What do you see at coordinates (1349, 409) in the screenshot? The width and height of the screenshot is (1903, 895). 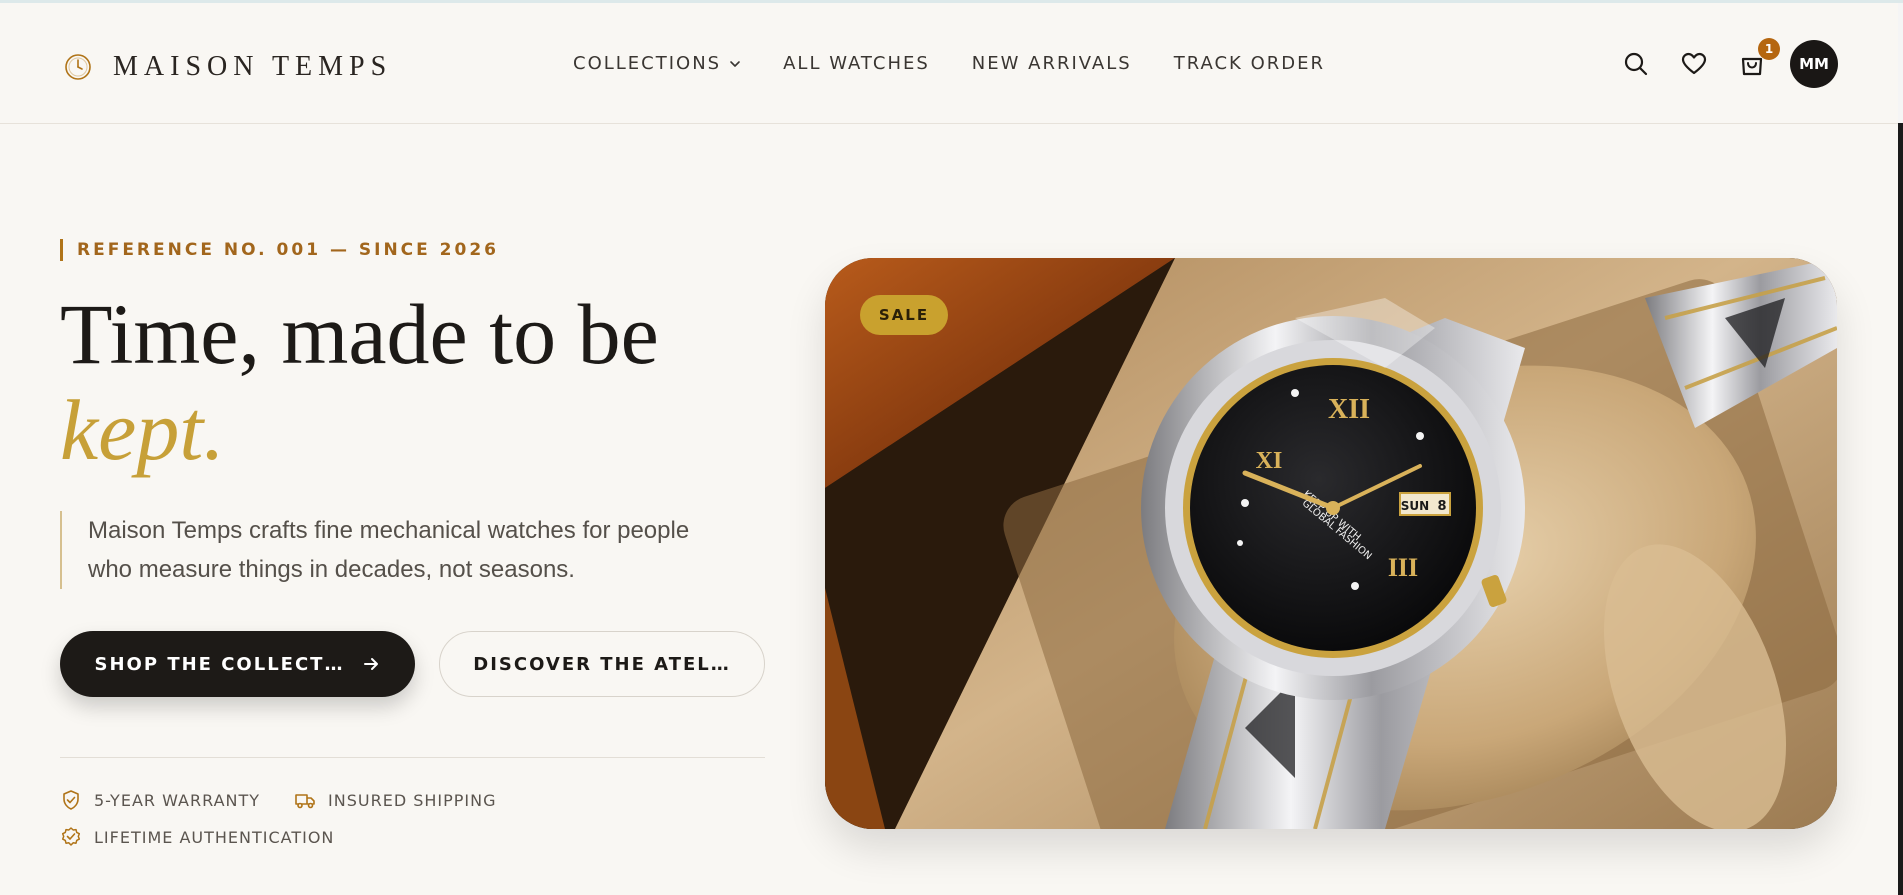 I see `dial-numeral-xii: XII` at bounding box center [1349, 409].